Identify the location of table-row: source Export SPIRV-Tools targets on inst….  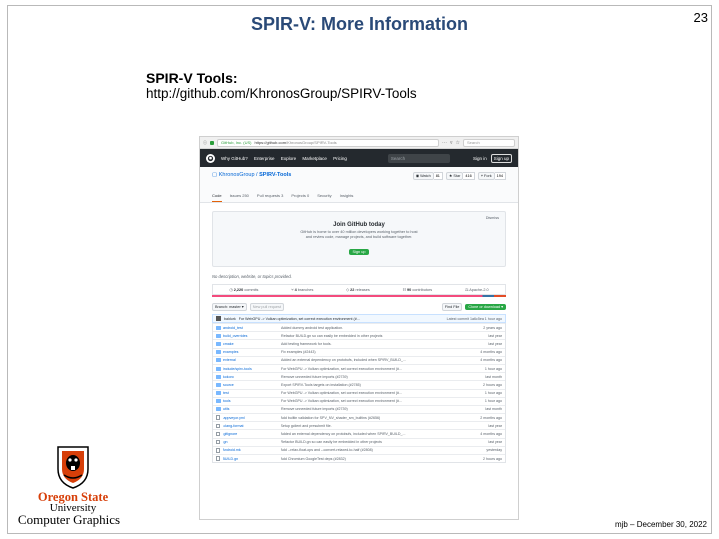
(359, 384).